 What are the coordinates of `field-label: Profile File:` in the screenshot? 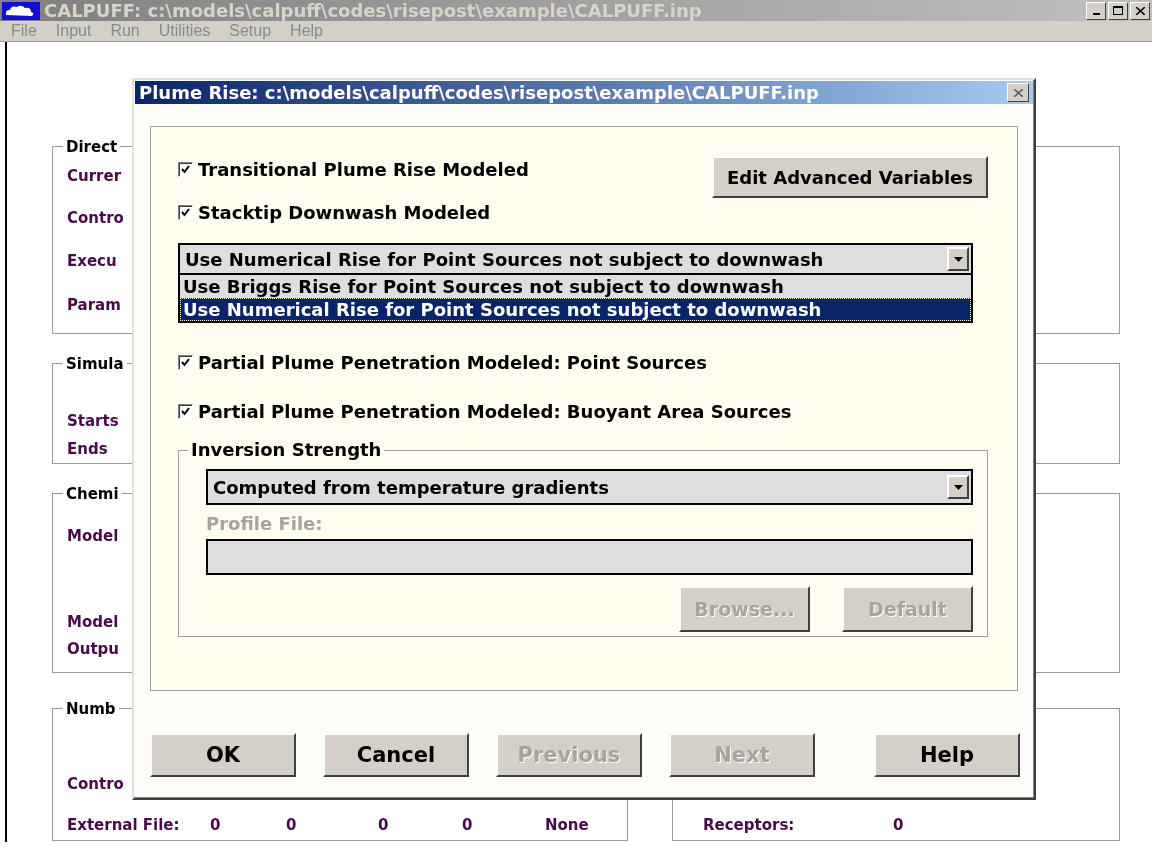 It's located at (265, 523).